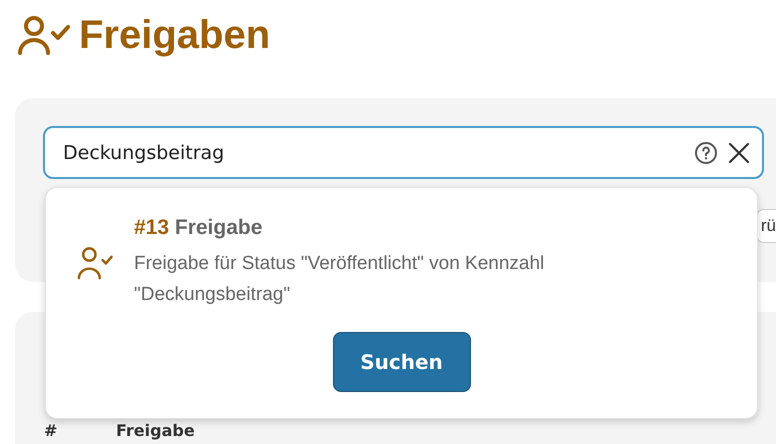  What do you see at coordinates (174, 35) in the screenshot?
I see `page-title: Freigaben` at bounding box center [174, 35].